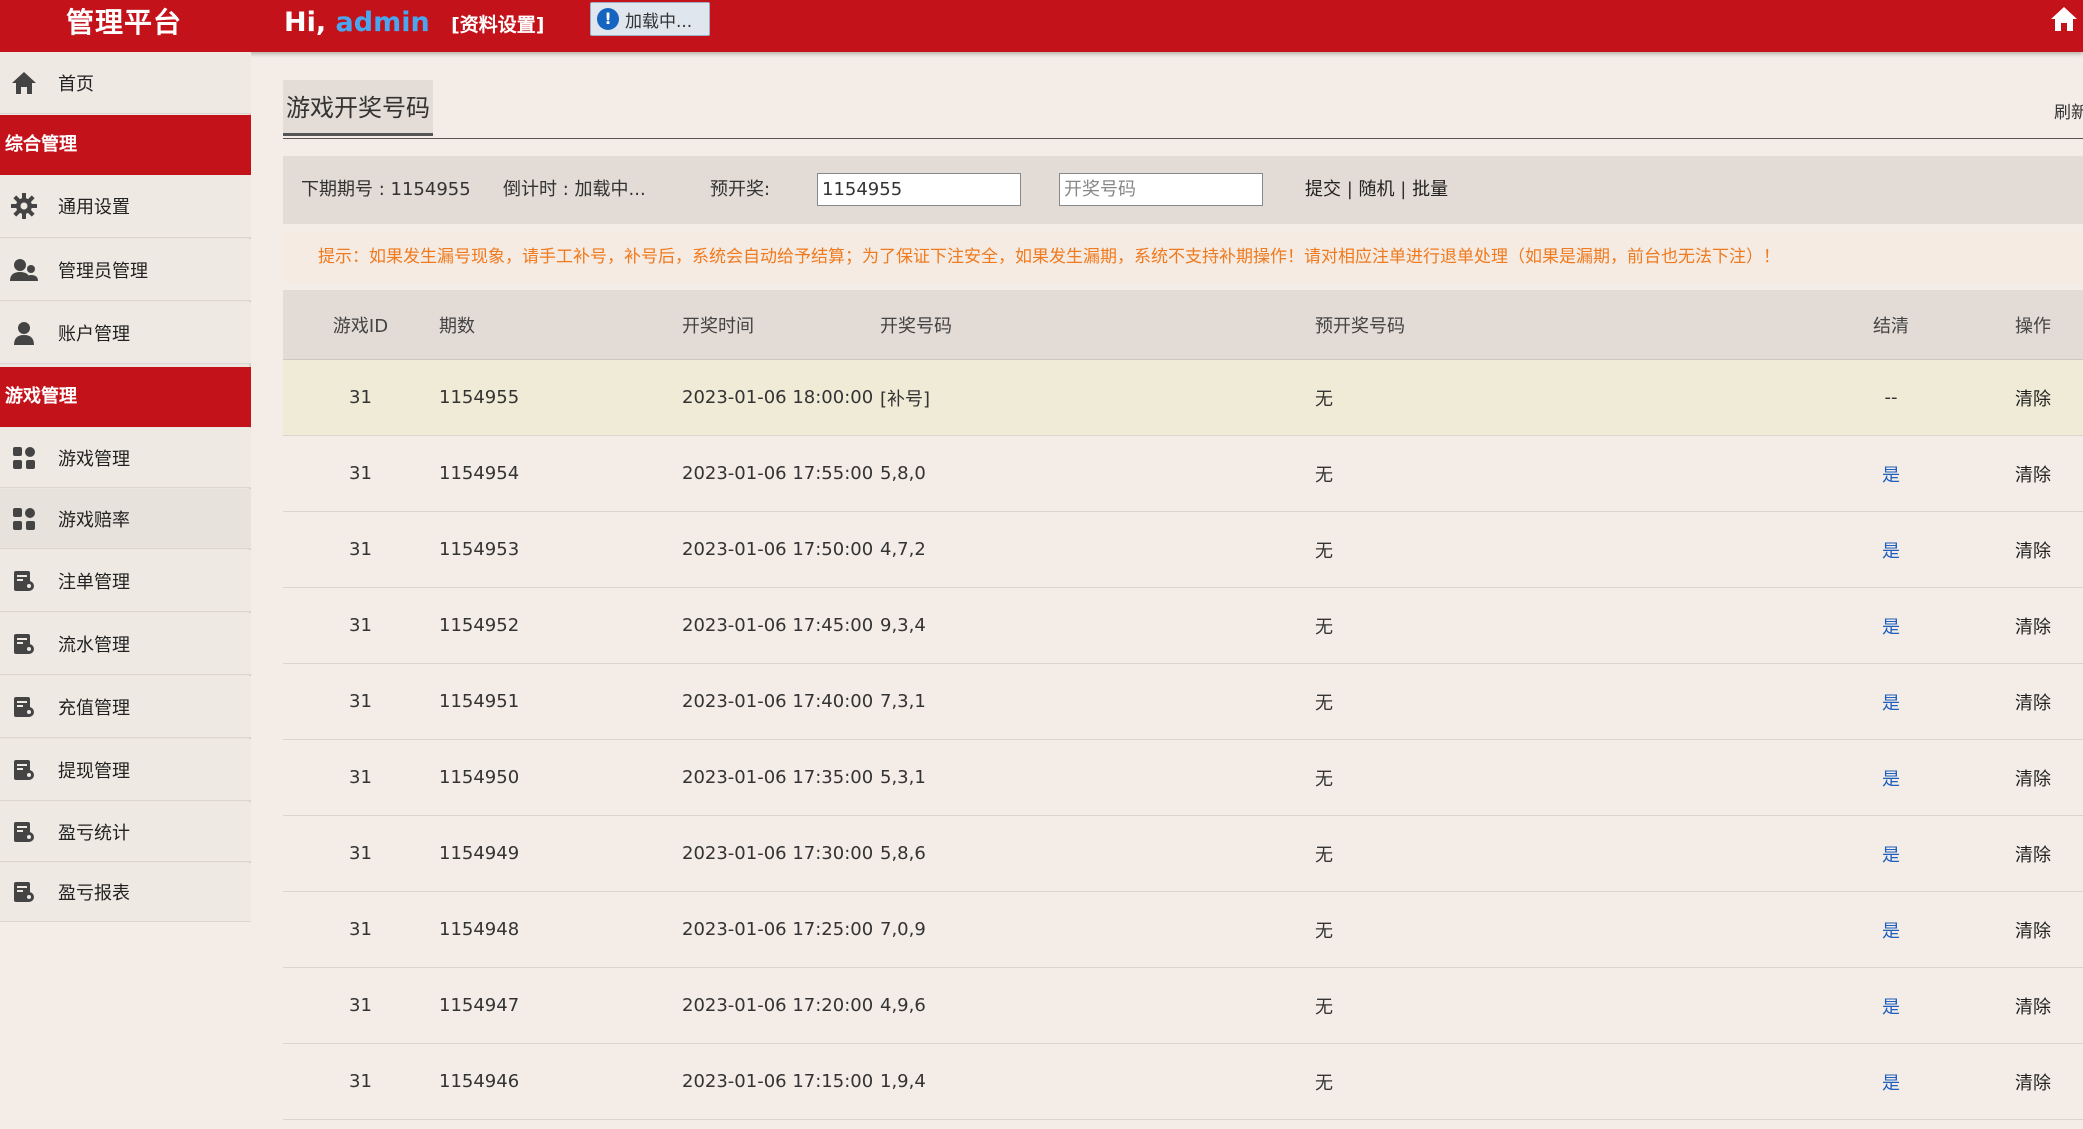 The height and width of the screenshot is (1129, 2083). I want to click on sidebar-item-withdraw-management: 提现管理, so click(125, 770).